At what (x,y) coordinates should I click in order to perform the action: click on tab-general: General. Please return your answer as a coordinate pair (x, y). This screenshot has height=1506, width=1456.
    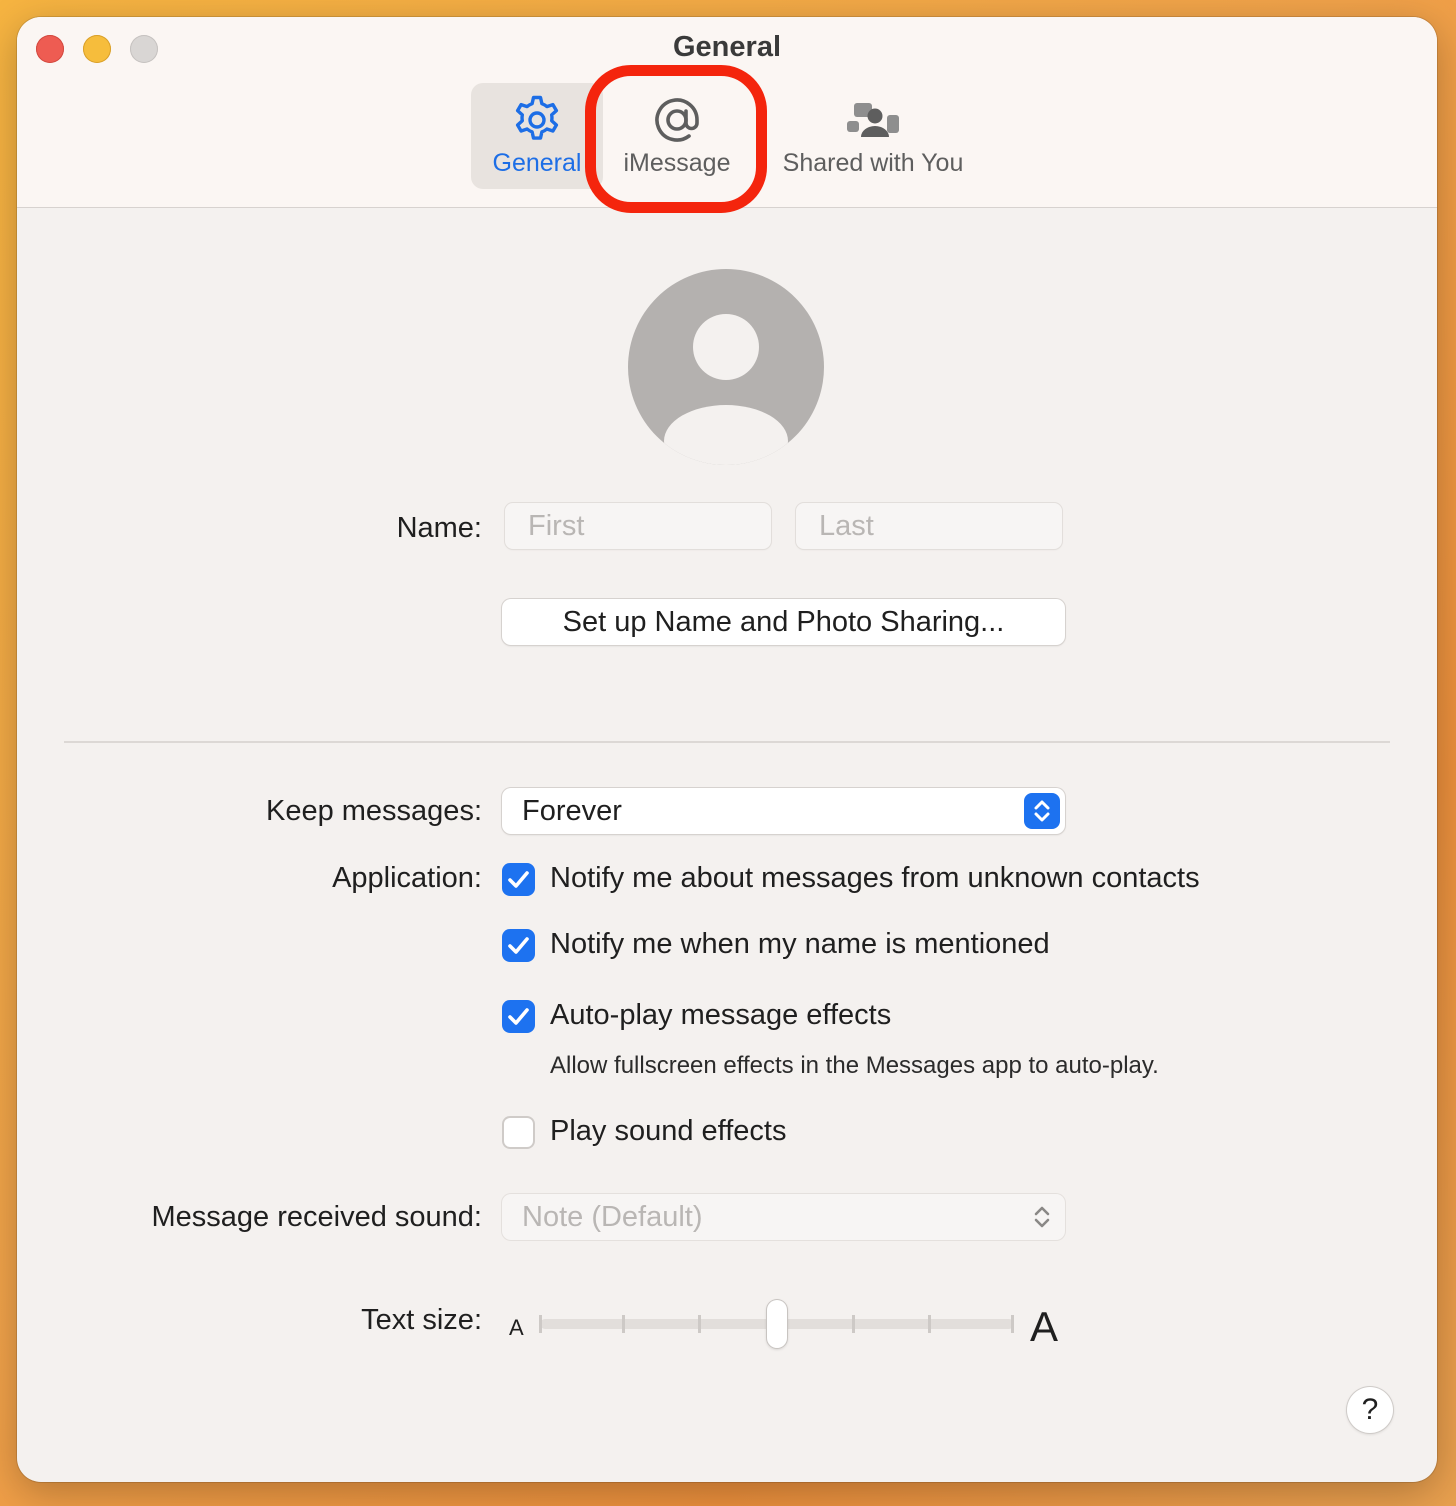
    Looking at the image, I should click on (537, 136).